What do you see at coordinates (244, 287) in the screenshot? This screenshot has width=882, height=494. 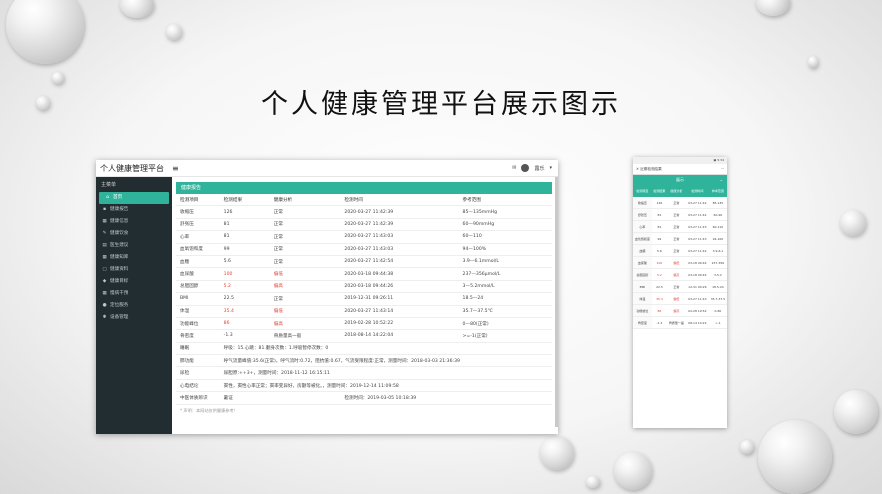 I see `cell-result: 5.2` at bounding box center [244, 287].